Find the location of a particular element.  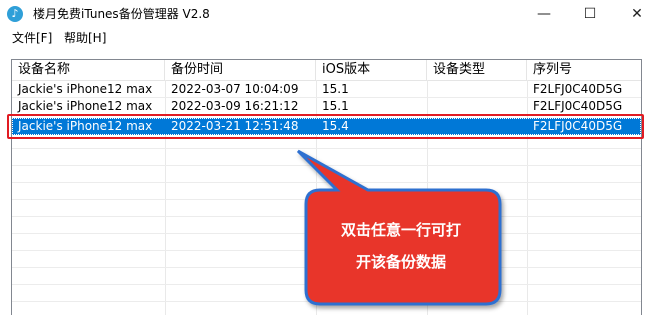

column-header-device-name: 设备名称 is located at coordinates (88, 70).